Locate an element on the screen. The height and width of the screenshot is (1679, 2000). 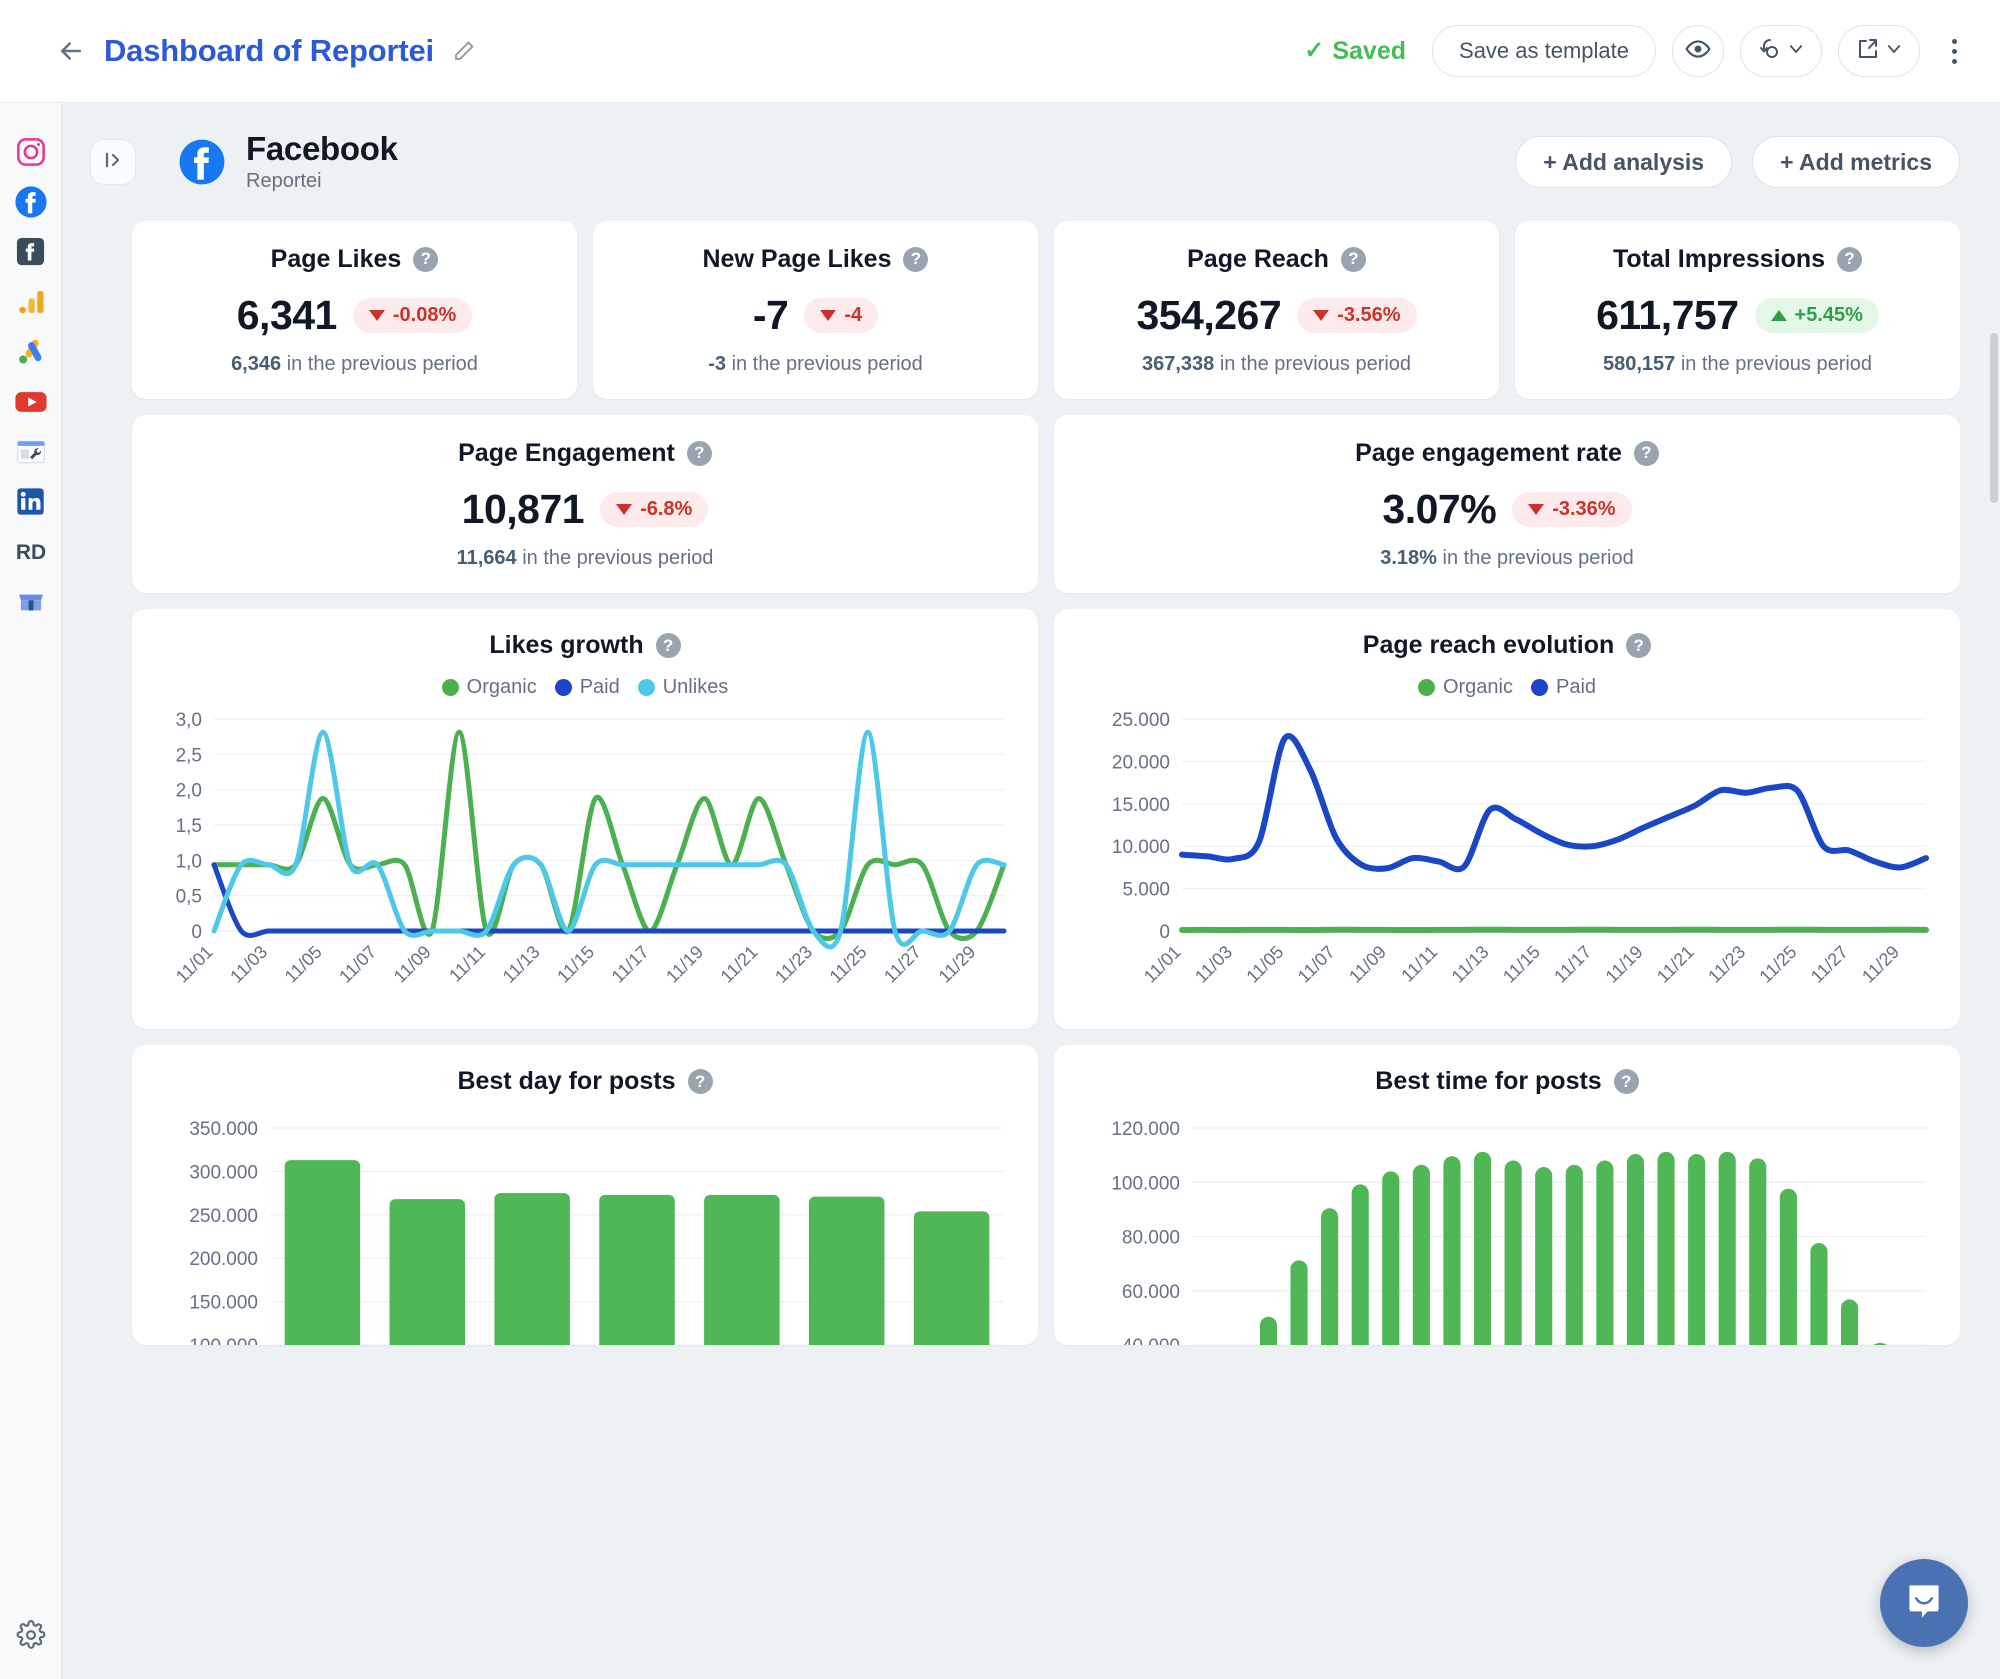
svg-text: 200.000 is located at coordinates (223, 1259).